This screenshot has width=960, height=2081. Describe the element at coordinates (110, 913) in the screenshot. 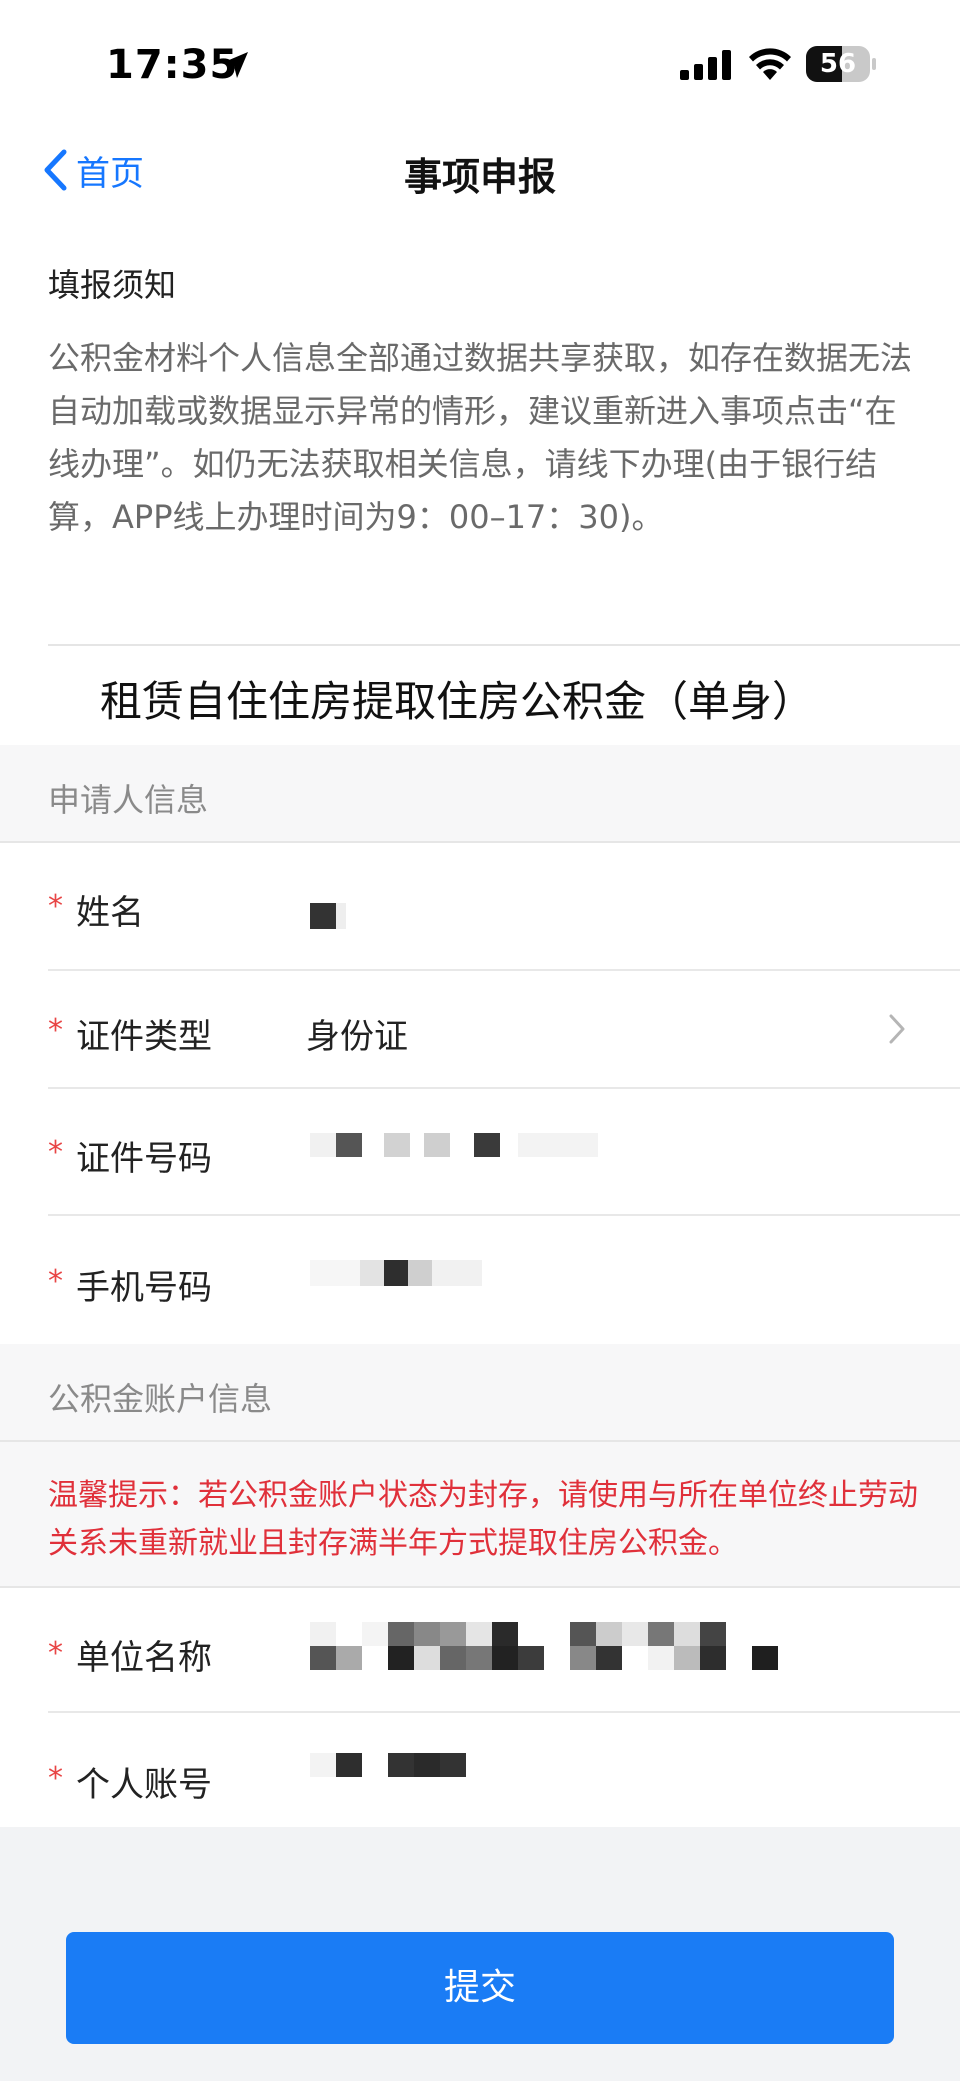

I see `field-label-name: 姓名` at that location.